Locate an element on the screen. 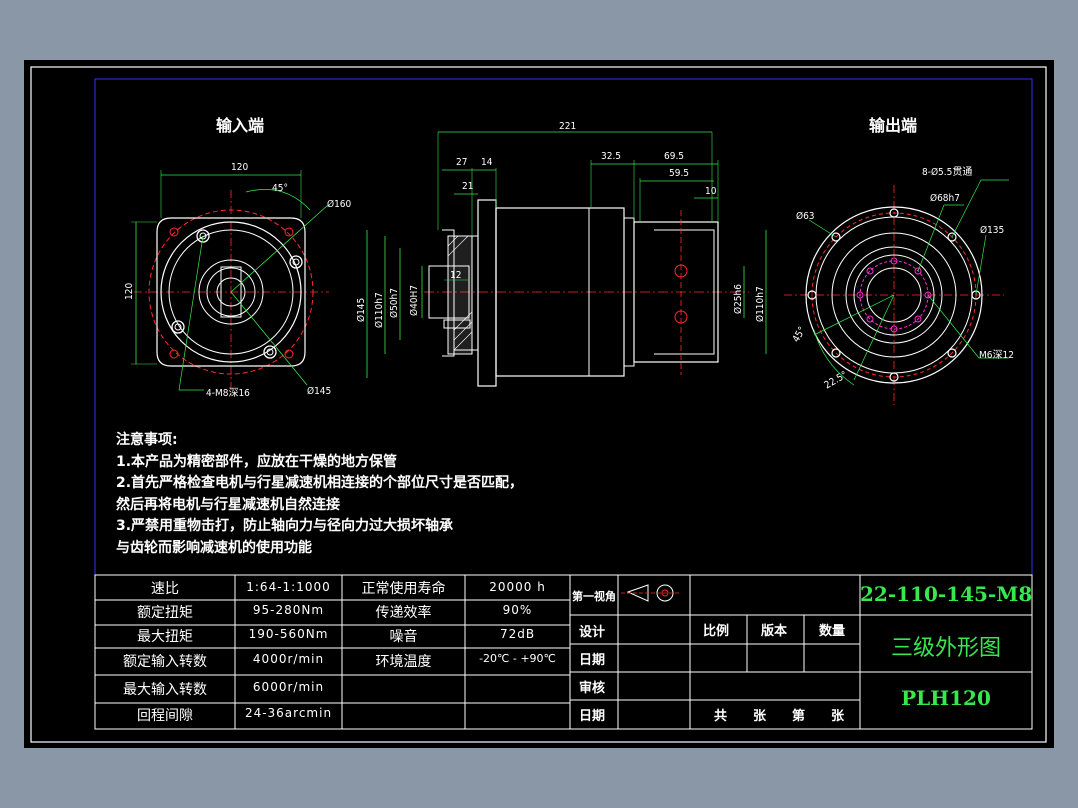  dim-12: 12 is located at coordinates (456, 275).